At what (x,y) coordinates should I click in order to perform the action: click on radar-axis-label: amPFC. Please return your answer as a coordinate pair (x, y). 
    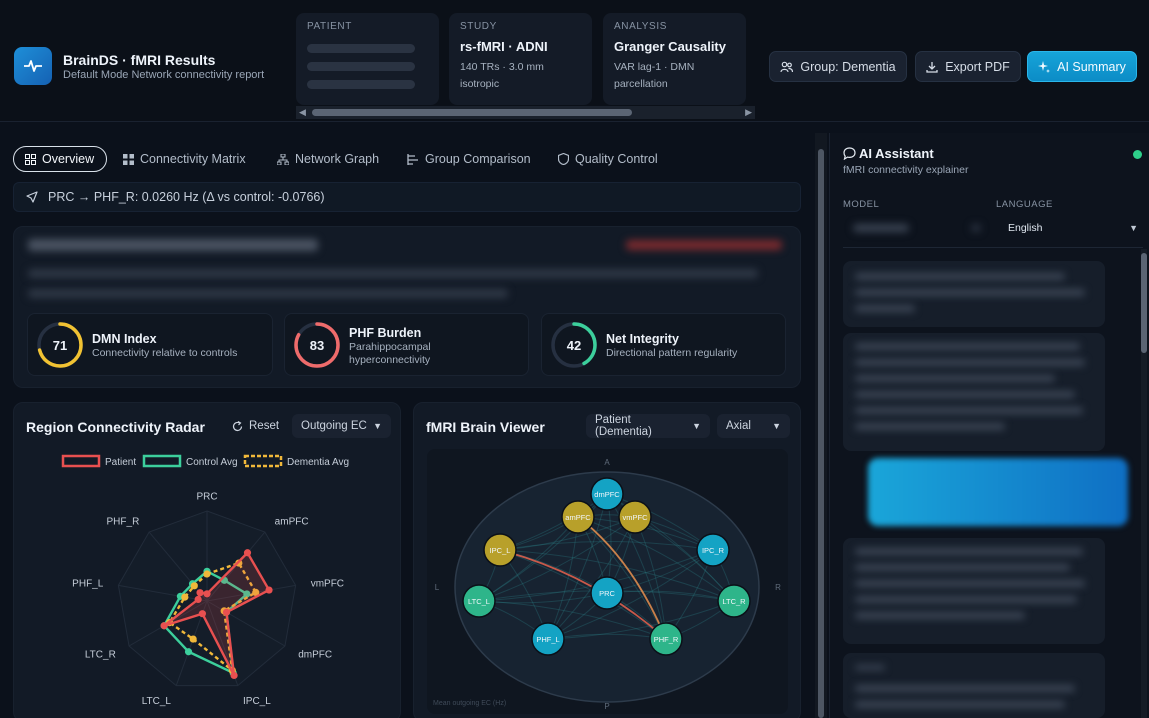
    Looking at the image, I should click on (292, 521).